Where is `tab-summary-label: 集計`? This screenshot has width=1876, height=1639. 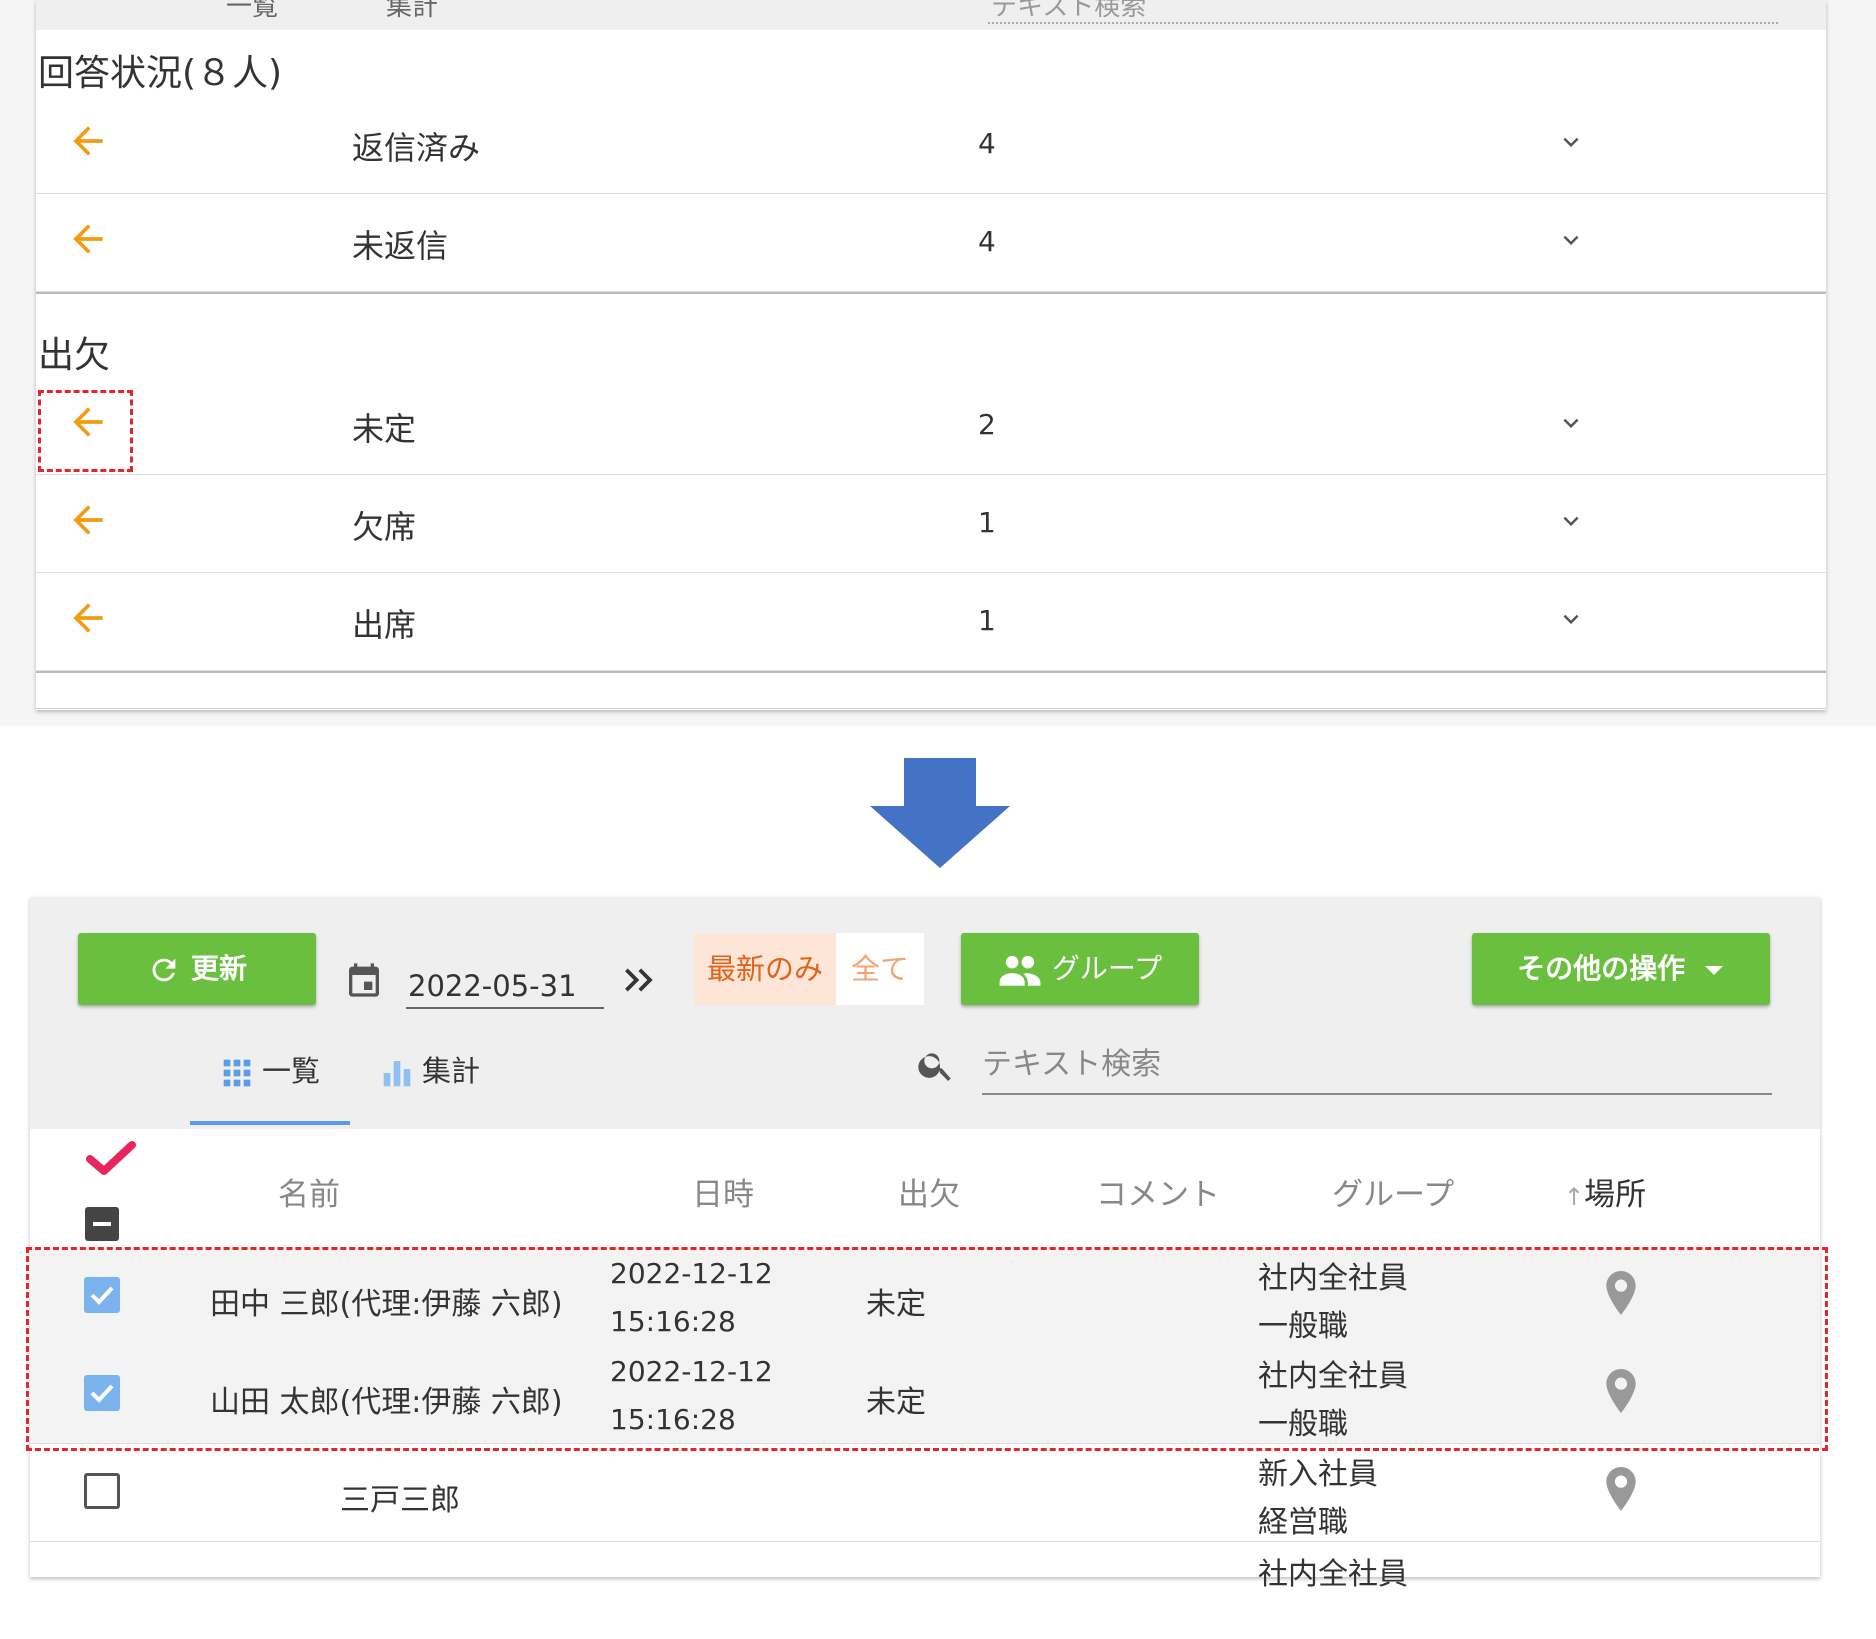 tab-summary-label: 集計 is located at coordinates (451, 1071).